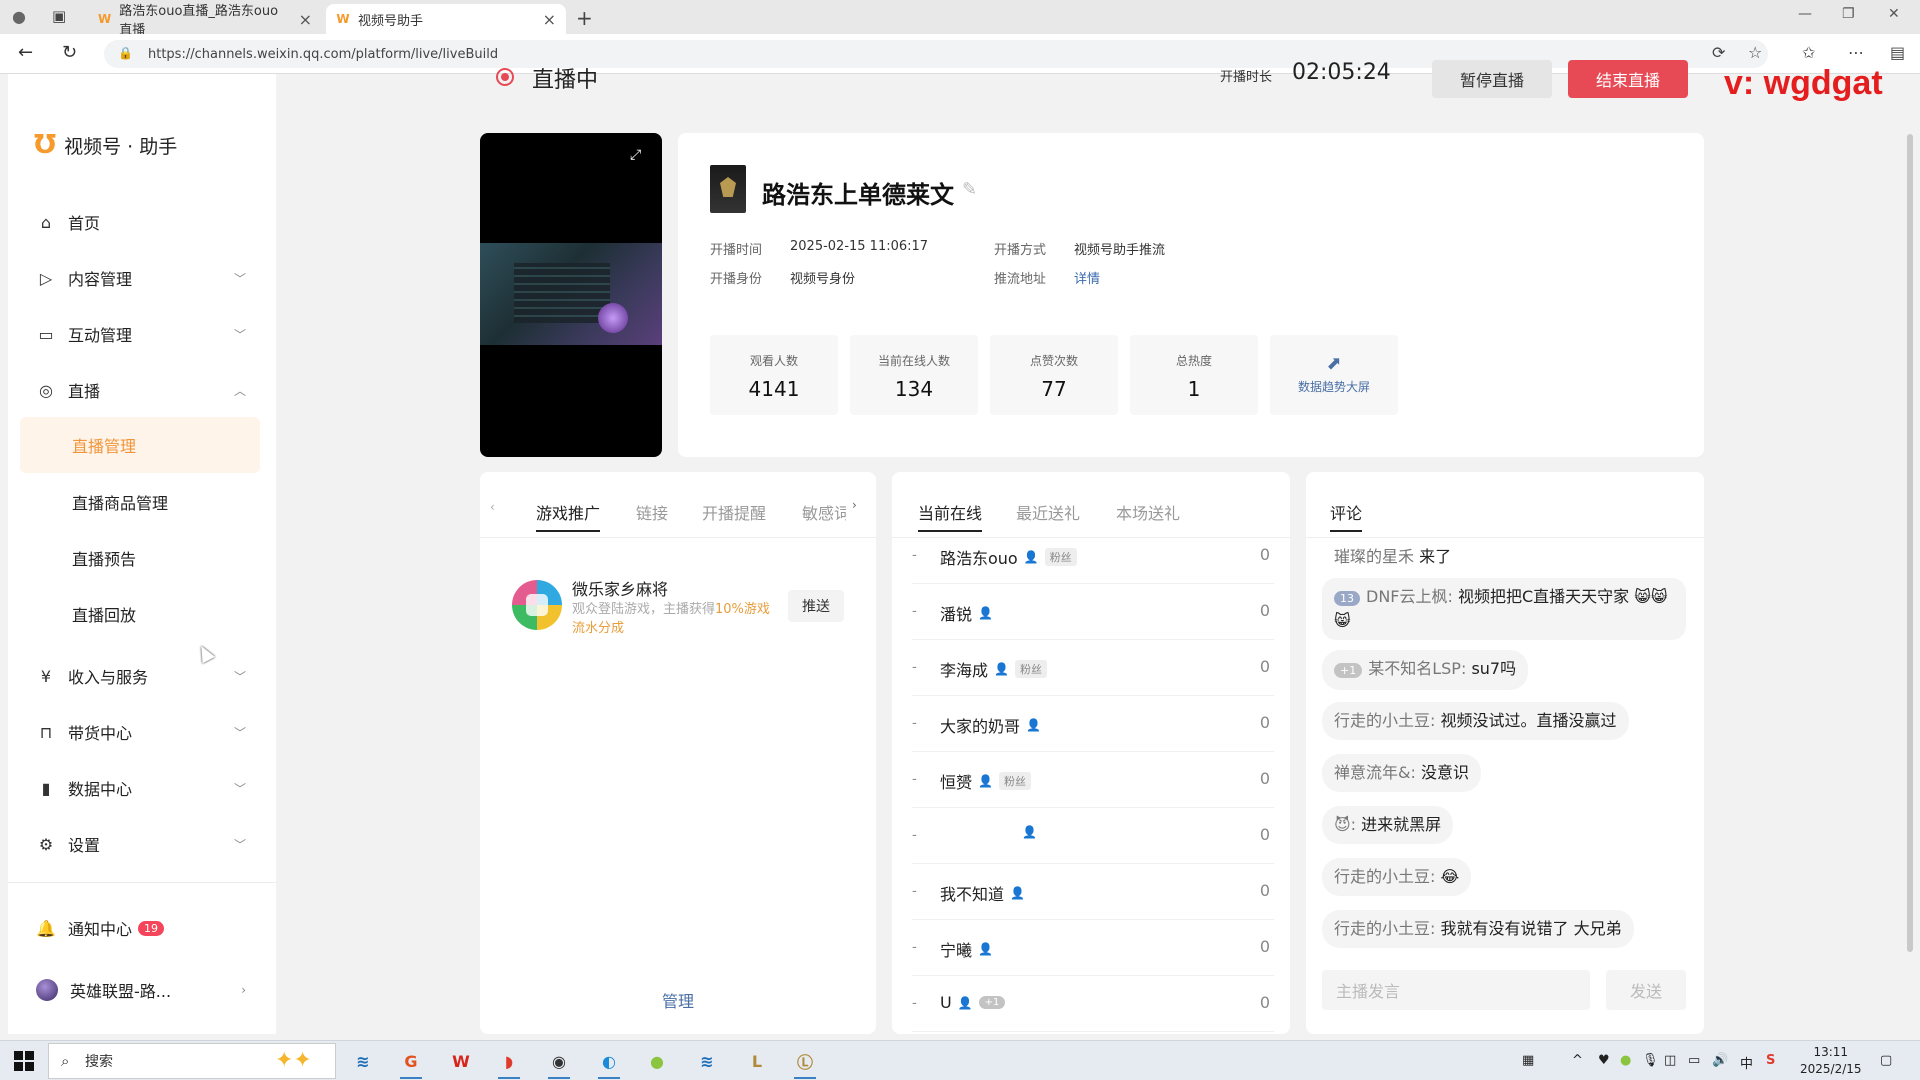 The width and height of the screenshot is (1920, 1080). I want to click on sidebar-item-content: ▷ 内容管理 ﹀, so click(146, 278).